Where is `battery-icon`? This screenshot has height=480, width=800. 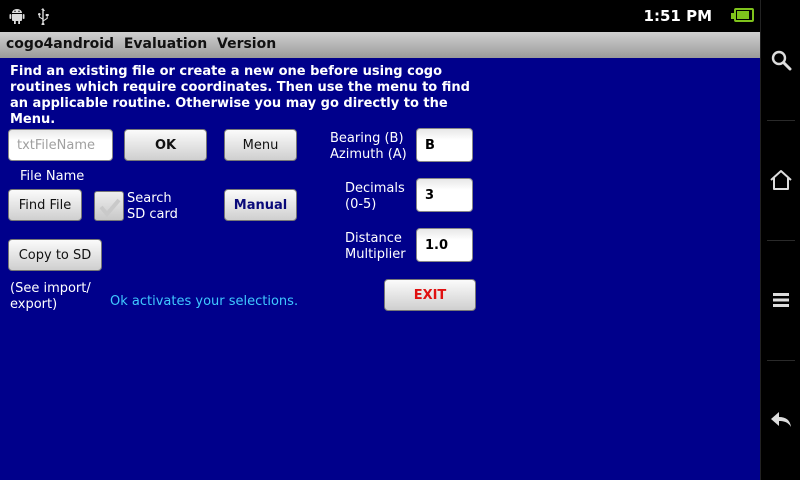
battery-icon is located at coordinates (742, 15).